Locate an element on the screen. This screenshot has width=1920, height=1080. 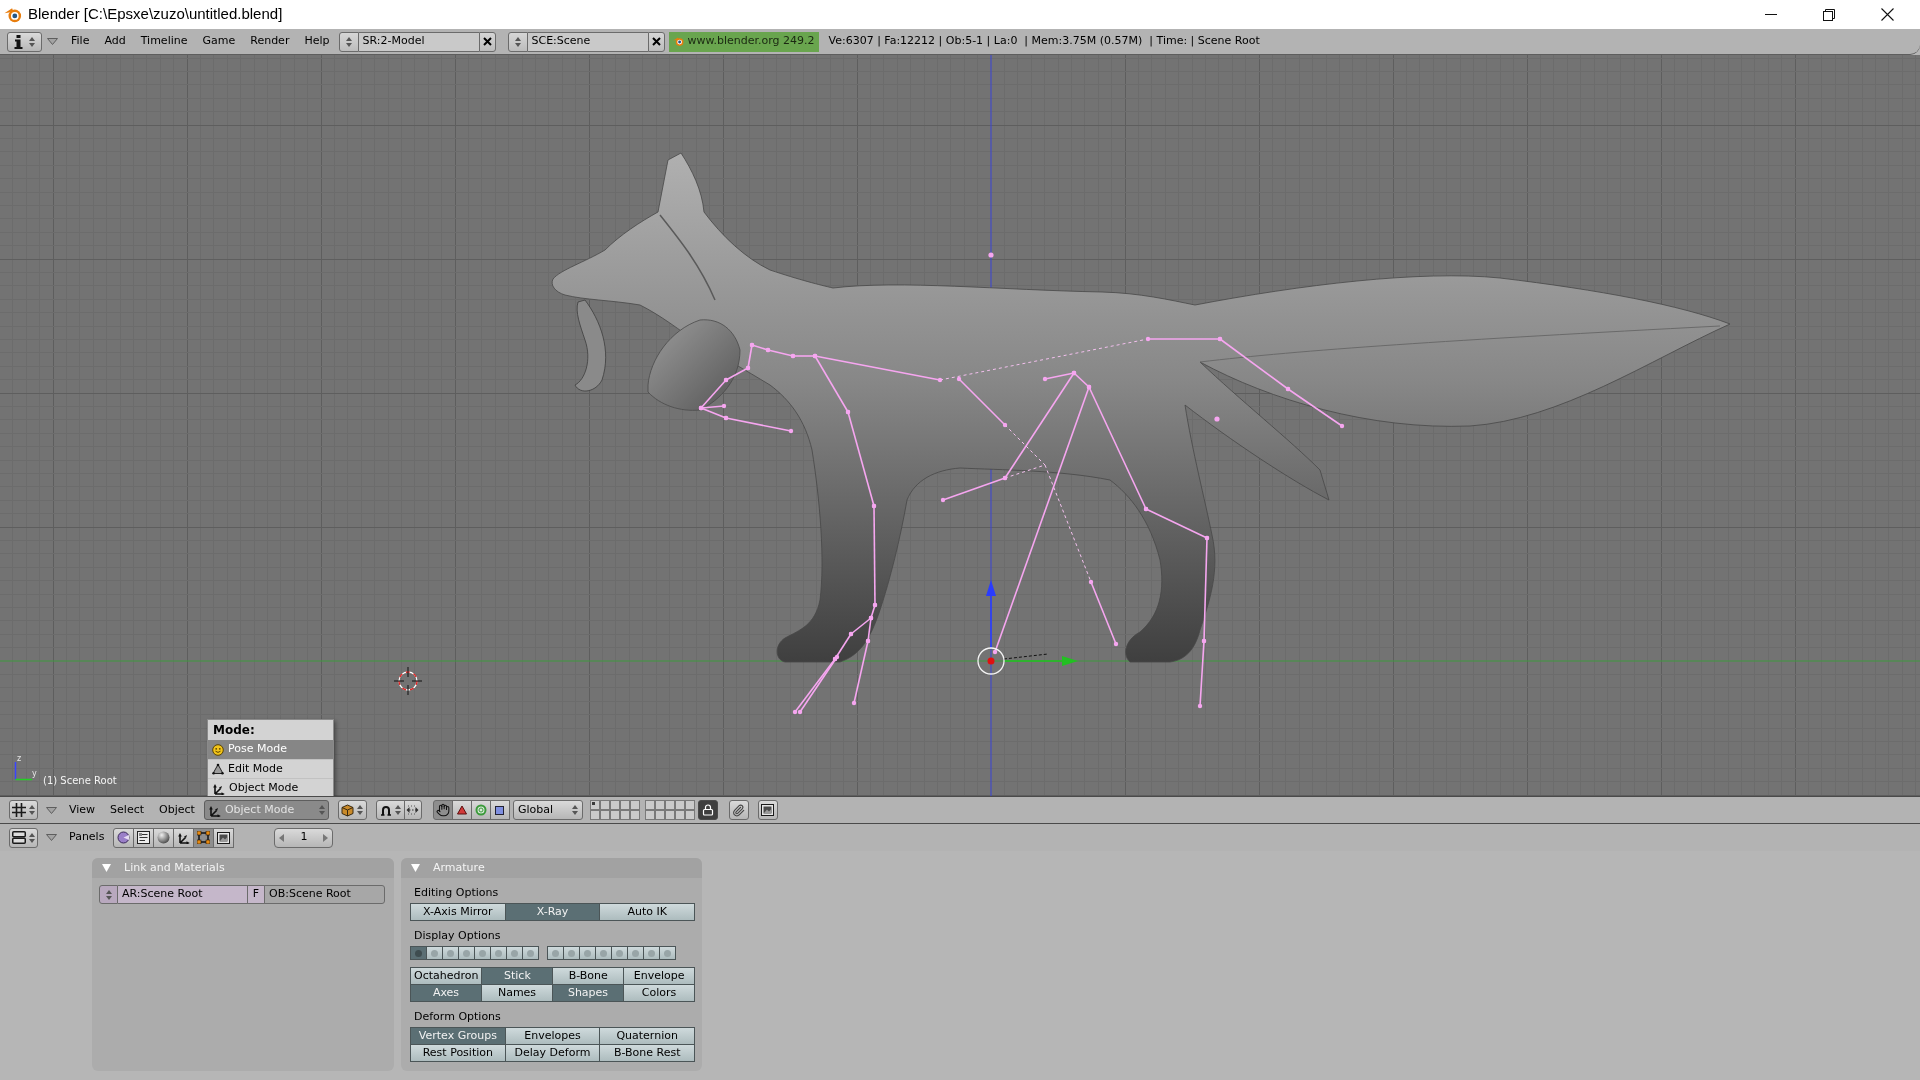
pivot-dropdown is located at coordinates (352, 810).